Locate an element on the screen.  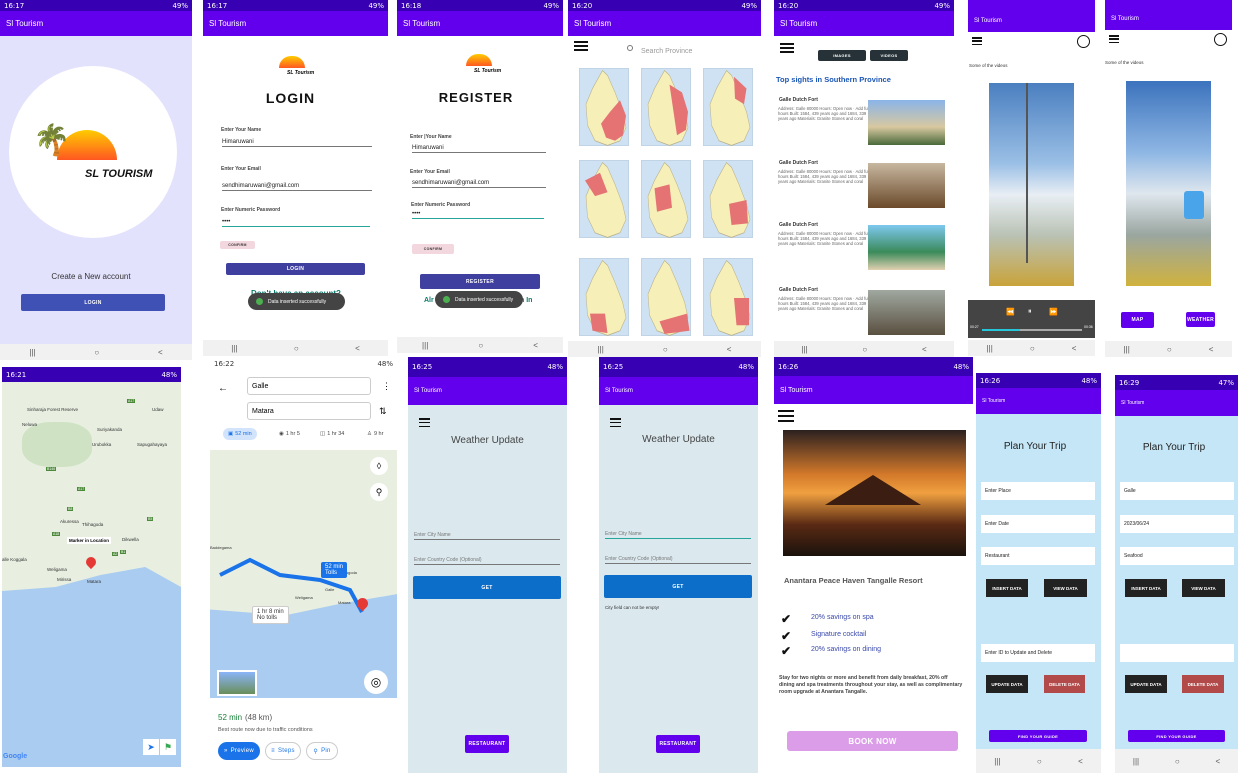
travel-mode-tab: ◫ 1 hr 34 is located at coordinates (332, 434).